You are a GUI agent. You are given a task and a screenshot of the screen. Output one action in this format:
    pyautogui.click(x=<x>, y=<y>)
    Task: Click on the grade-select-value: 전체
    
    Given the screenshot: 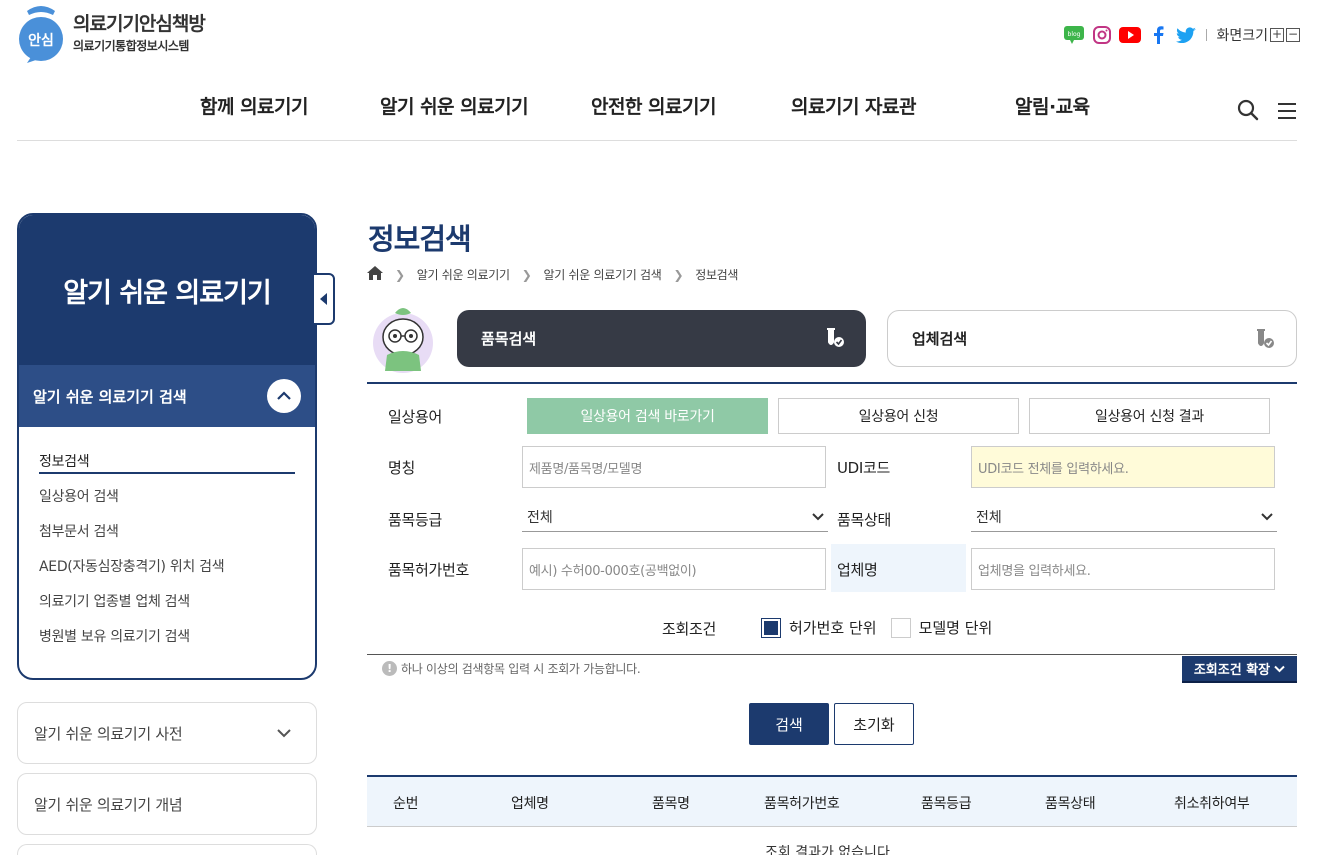 What is the action you would take?
    pyautogui.click(x=540, y=517)
    